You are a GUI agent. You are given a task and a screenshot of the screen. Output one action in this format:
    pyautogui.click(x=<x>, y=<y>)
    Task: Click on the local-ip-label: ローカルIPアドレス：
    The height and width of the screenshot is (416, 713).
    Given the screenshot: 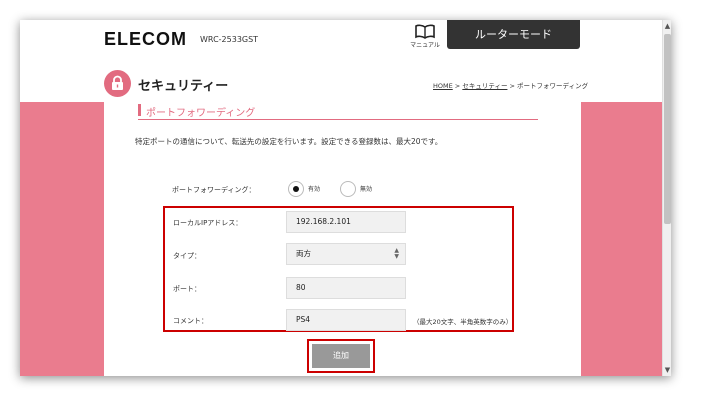 What is the action you would take?
    pyautogui.click(x=208, y=223)
    